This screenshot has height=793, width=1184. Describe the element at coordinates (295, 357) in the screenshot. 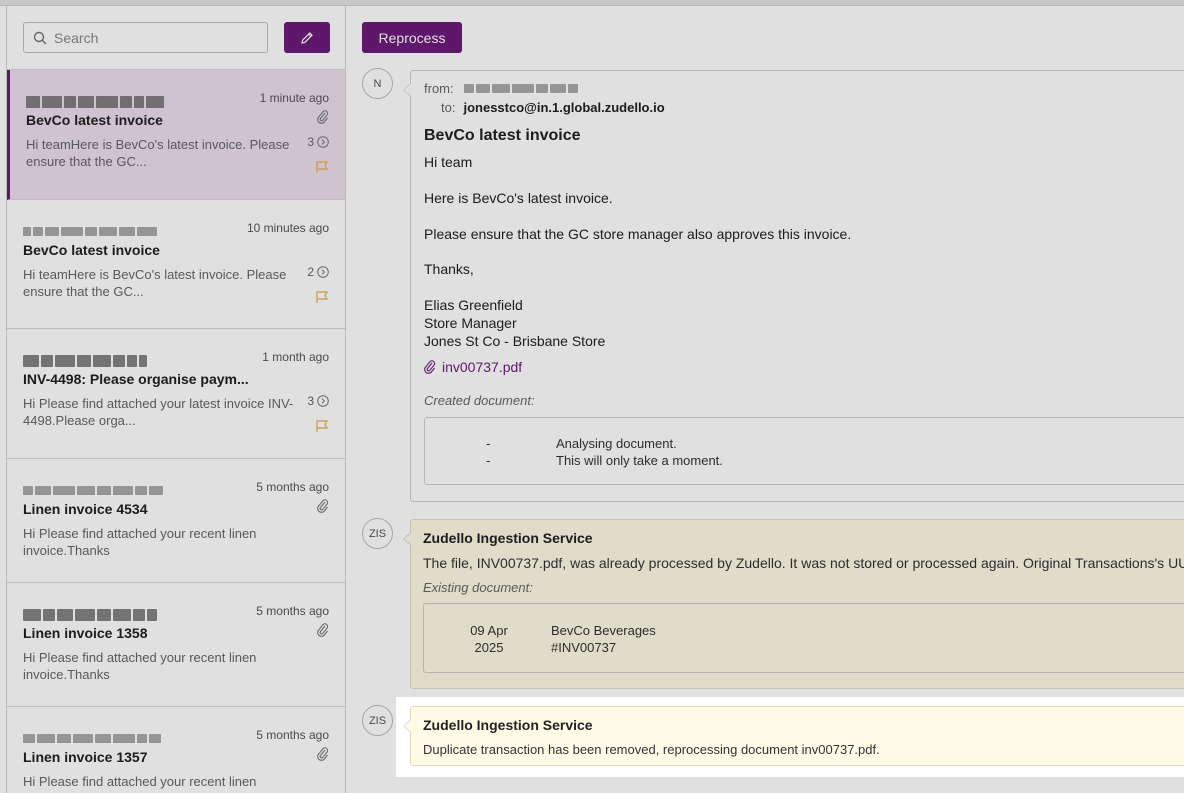

I see `email-time: 1 month ago` at that location.